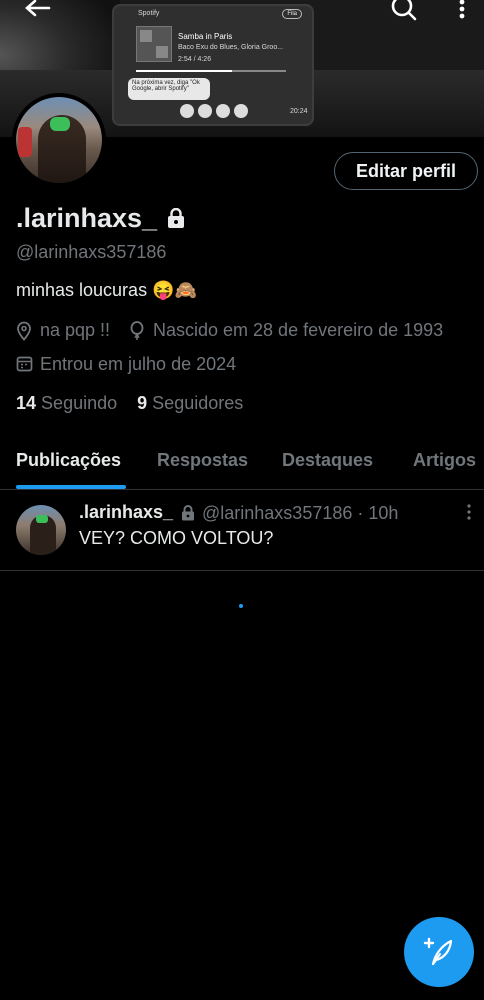 This screenshot has height=1000, width=484. Describe the element at coordinates (404, 10) in the screenshot. I see `search-icon` at that location.